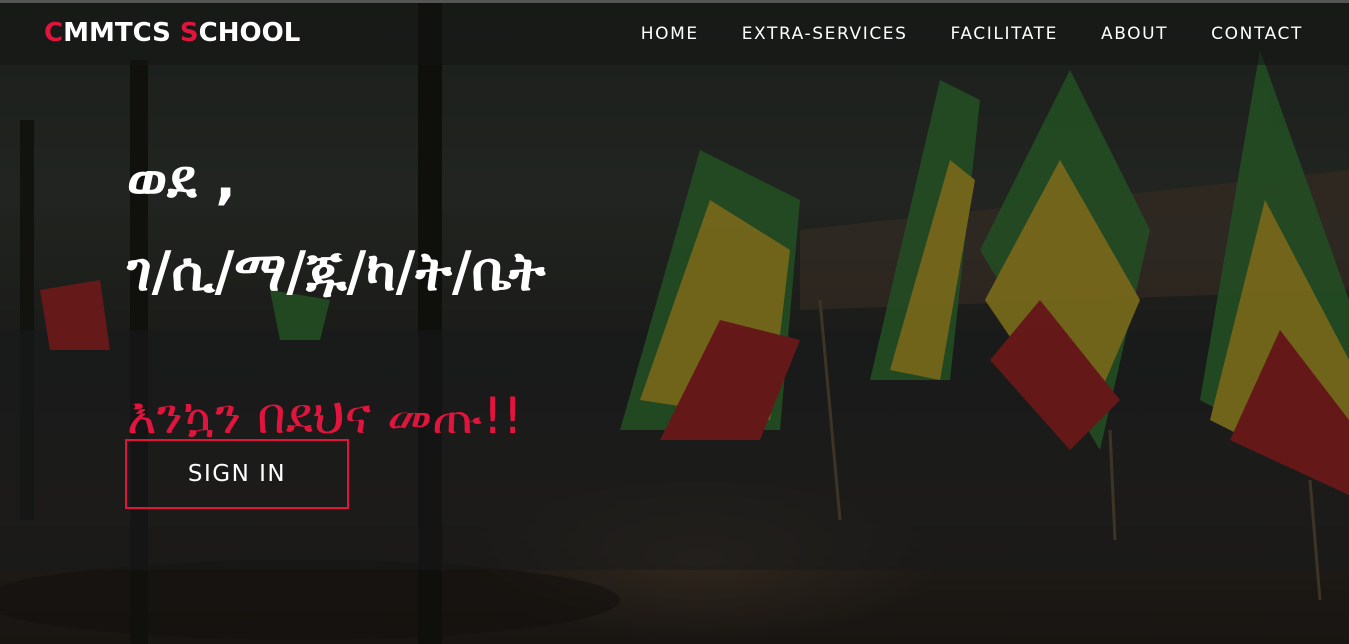 Image resolution: width=1349 pixels, height=644 pixels. I want to click on hero-line-greeting: እንኳን በደህና መጡ!!, so click(325, 416).